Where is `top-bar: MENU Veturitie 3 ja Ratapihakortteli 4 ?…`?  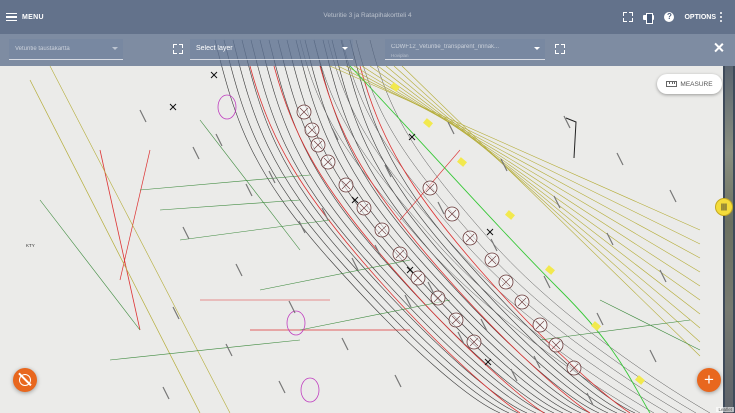 top-bar: MENU Veturitie 3 ja Ratapihakortteli 4 ?… is located at coordinates (367, 17).